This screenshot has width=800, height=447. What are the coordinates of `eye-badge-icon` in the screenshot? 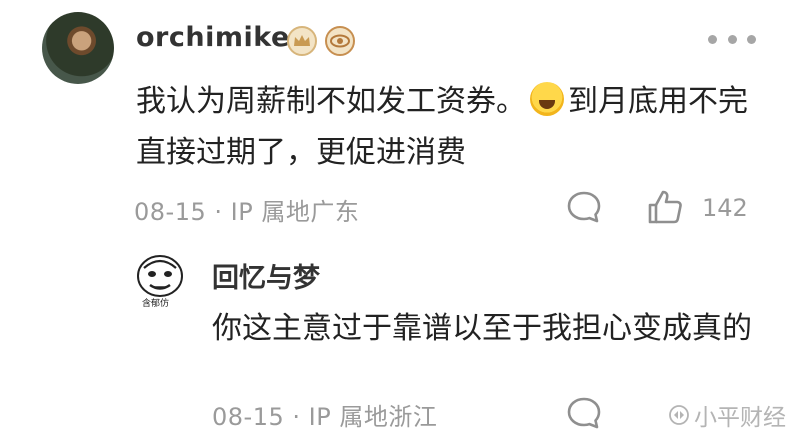 It's located at (340, 41).